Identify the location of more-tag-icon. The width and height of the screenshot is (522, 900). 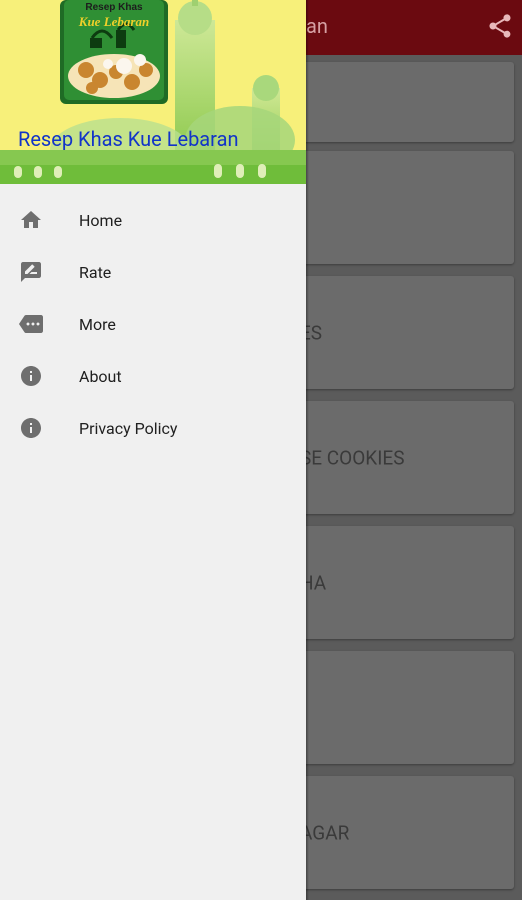
(31, 324).